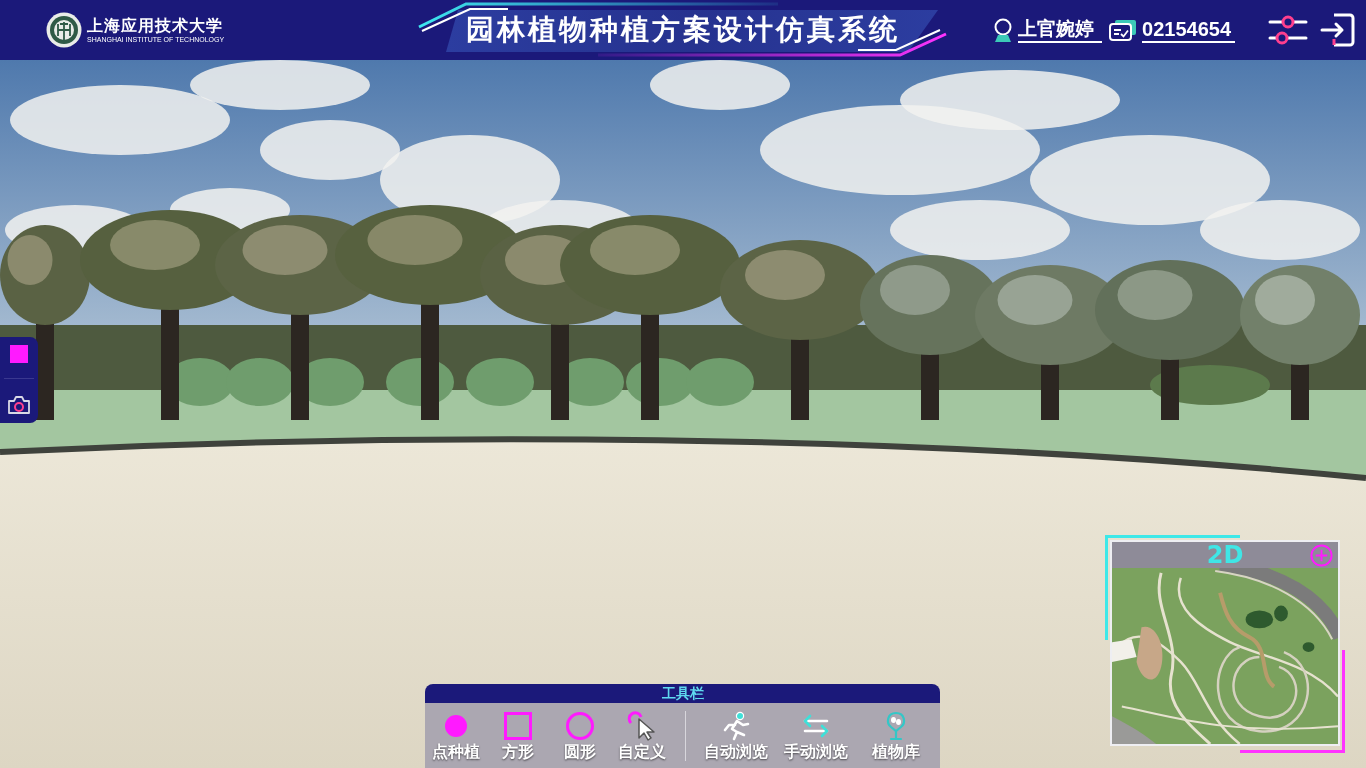  I want to click on tool-button: 自定义, so click(642, 735).